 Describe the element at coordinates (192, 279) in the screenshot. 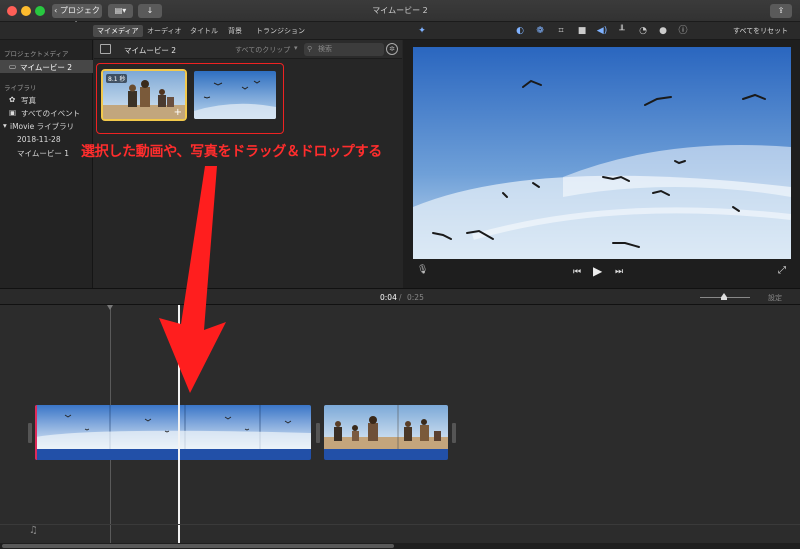

I see `annotation-arrow` at that location.